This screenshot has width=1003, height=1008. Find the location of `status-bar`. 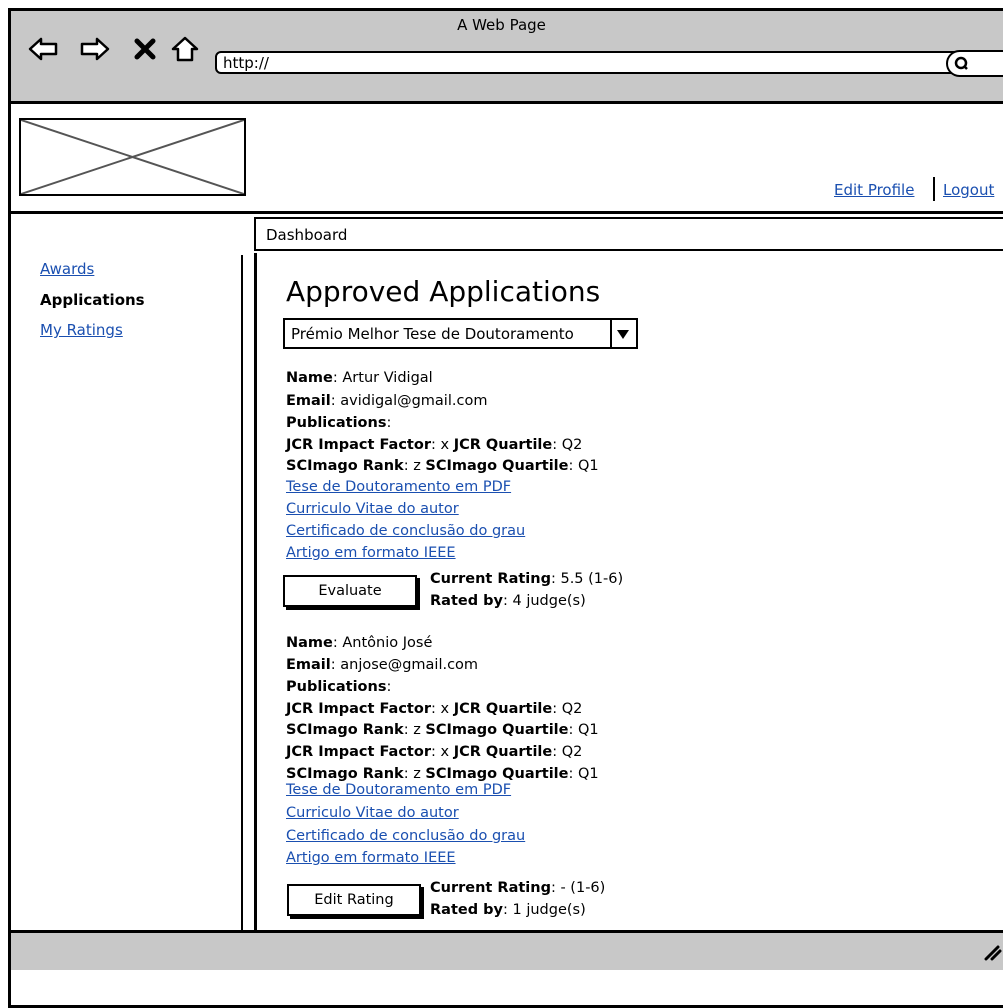

status-bar is located at coordinates (506, 950).